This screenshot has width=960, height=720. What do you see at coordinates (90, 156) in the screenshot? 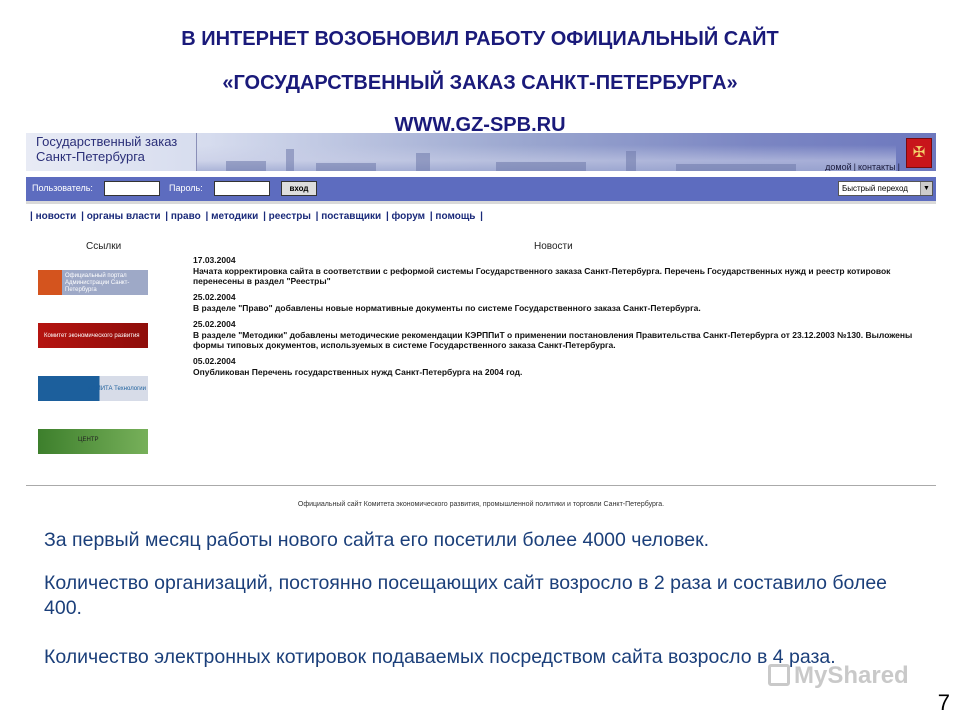
I see `site-logo-line-2: Санкт-Петербурга` at bounding box center [90, 156].